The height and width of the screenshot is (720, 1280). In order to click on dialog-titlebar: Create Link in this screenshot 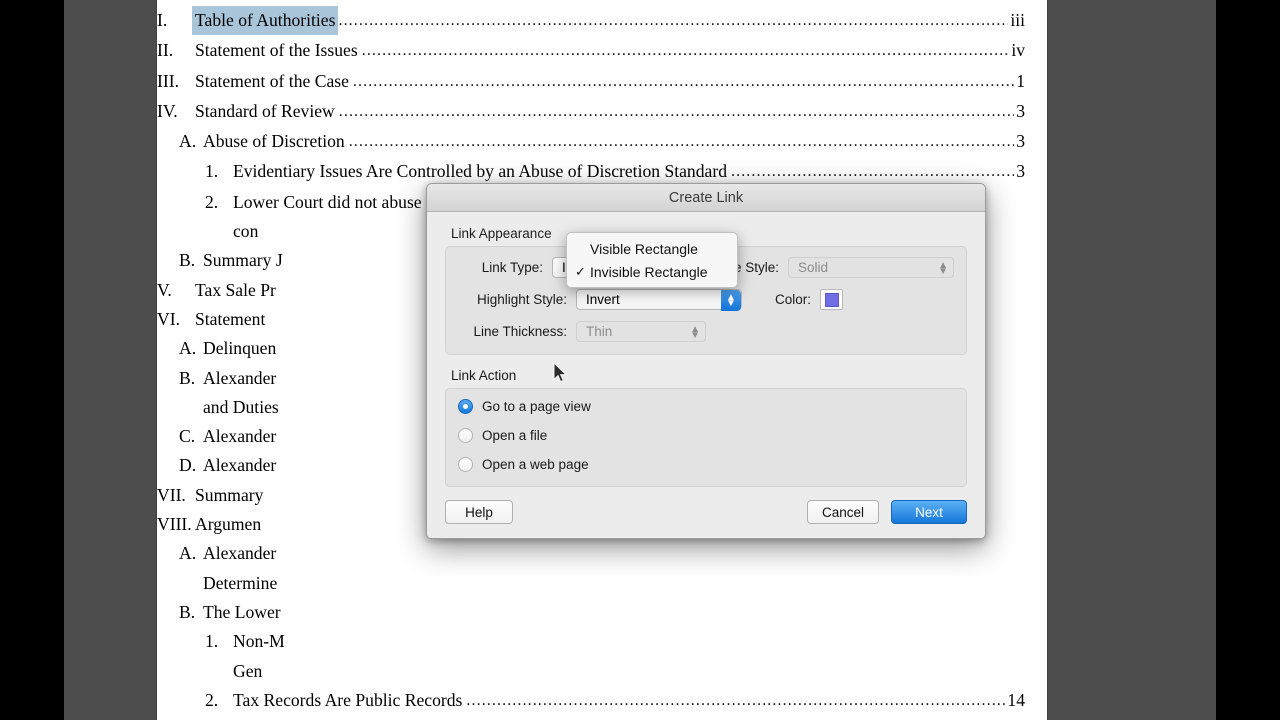, I will do `click(706, 198)`.